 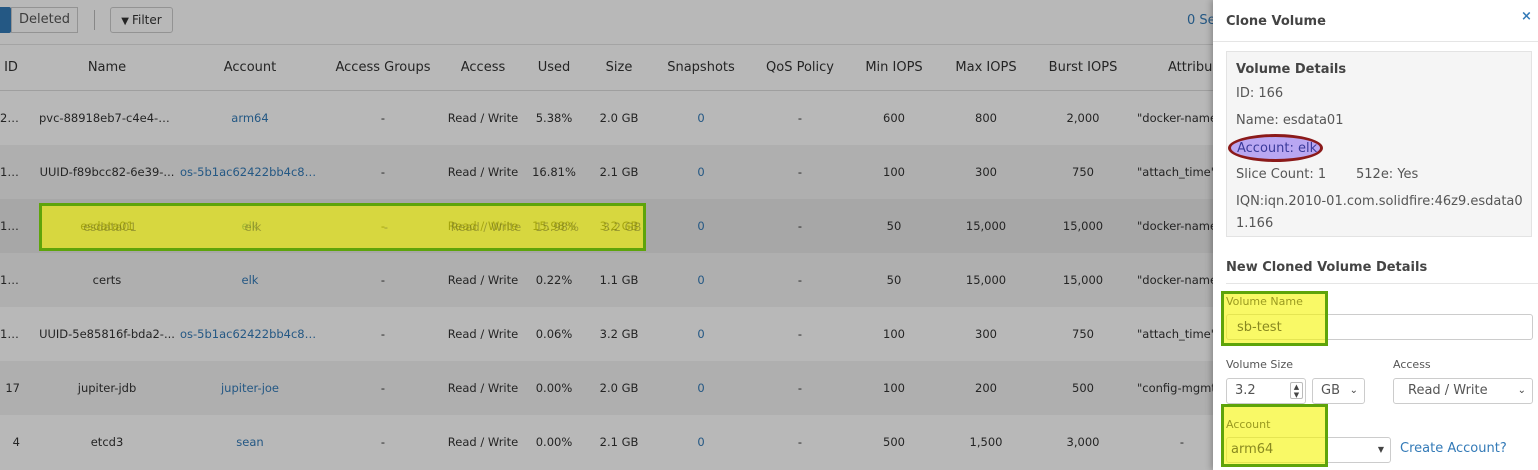 What do you see at coordinates (11, 67) in the screenshot?
I see `column-header-id: ID` at bounding box center [11, 67].